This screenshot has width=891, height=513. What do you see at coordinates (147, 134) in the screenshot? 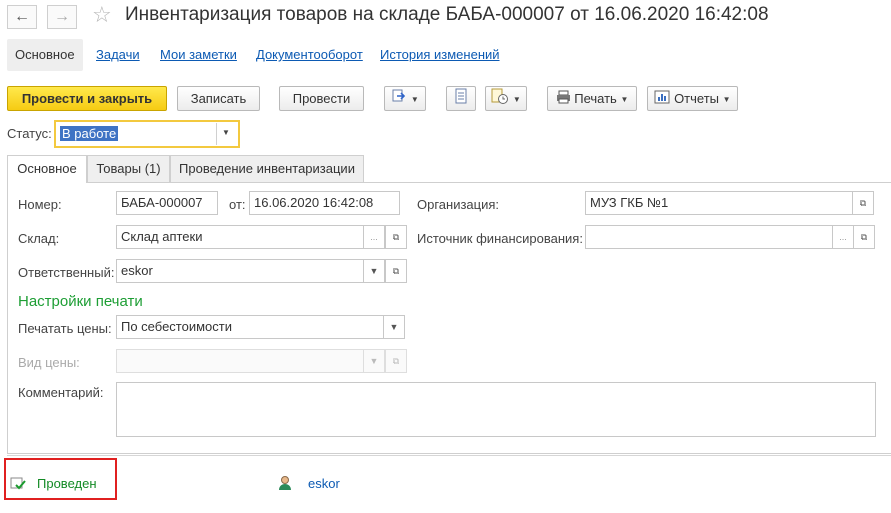
I see `status-select: В работе` at bounding box center [147, 134].